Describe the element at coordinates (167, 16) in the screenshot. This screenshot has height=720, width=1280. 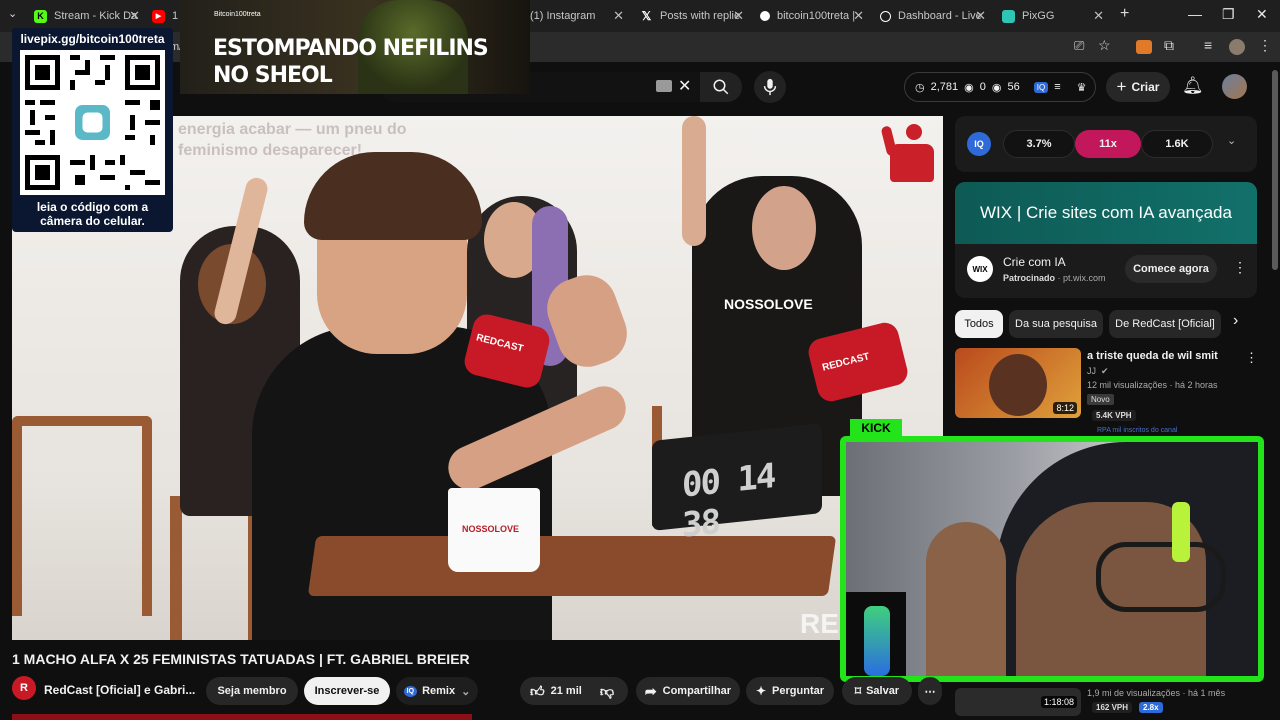
I see `tab-youtube: ▶ 1` at that location.